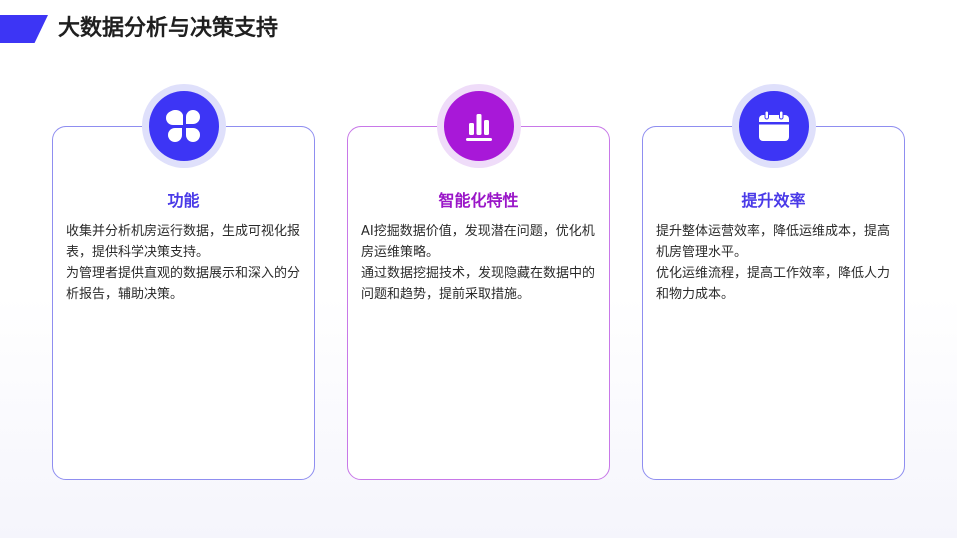 This screenshot has width=957, height=538. I want to click on bar-chart-icon, so click(479, 127).